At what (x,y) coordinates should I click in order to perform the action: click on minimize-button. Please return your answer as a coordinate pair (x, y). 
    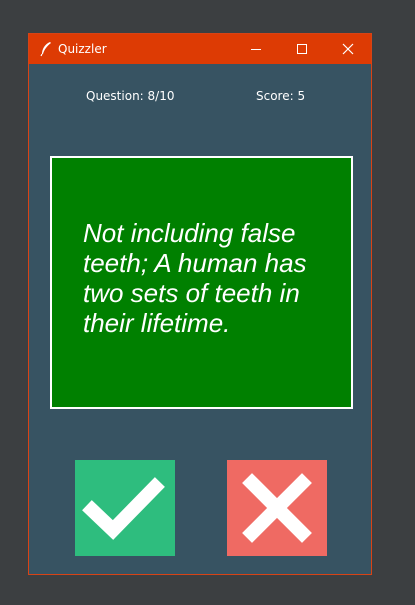
    Looking at the image, I should click on (256, 49).